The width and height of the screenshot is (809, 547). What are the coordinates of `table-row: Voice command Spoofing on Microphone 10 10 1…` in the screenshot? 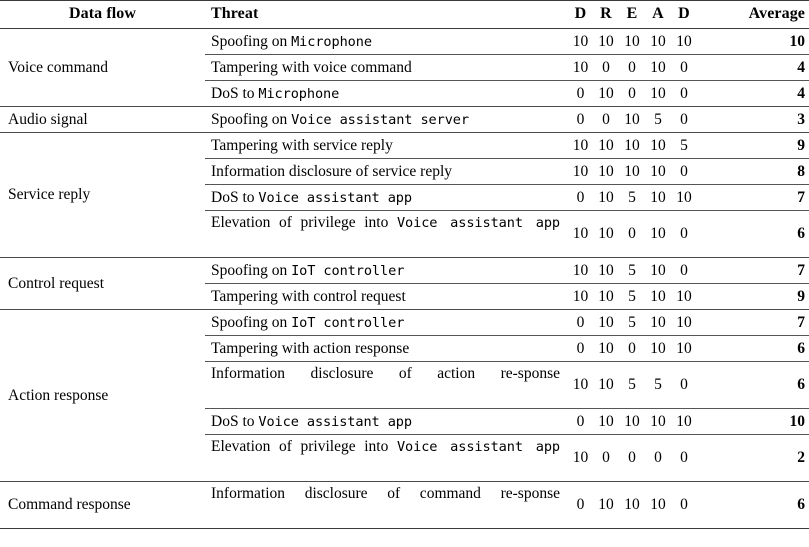 It's located at (404, 67).